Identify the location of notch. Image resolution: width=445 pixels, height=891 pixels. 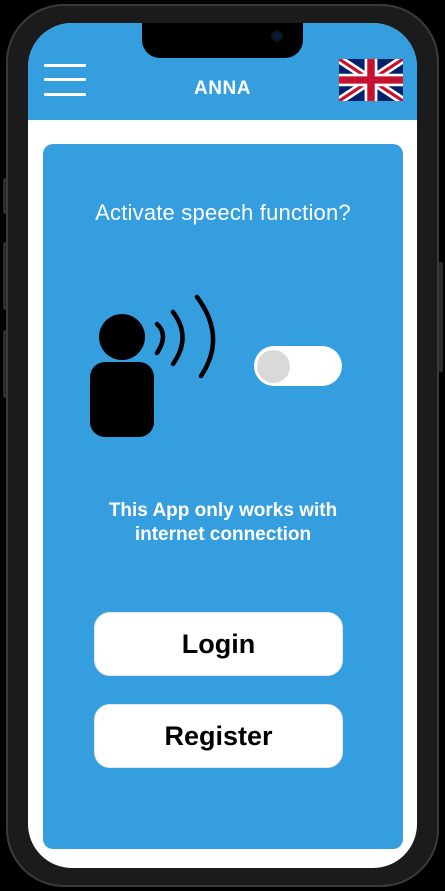
(222, 40).